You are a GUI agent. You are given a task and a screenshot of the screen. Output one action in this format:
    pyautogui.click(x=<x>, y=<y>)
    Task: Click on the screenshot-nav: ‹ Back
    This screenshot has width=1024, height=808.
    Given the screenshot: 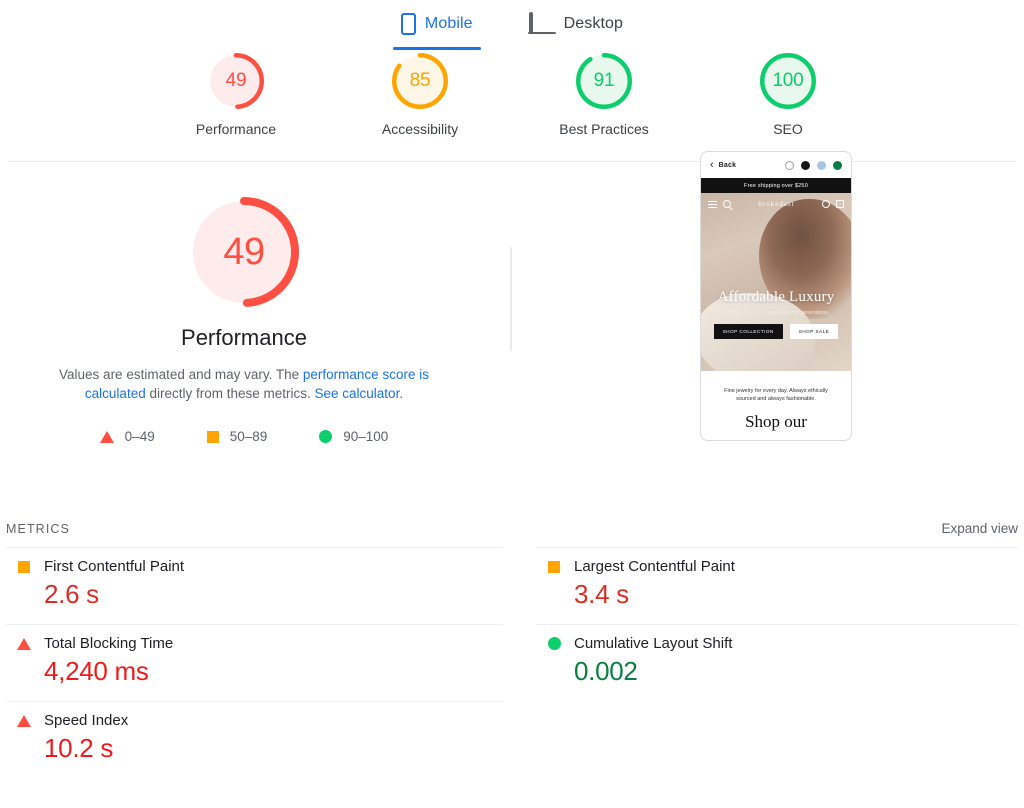 What is the action you would take?
    pyautogui.click(x=776, y=165)
    